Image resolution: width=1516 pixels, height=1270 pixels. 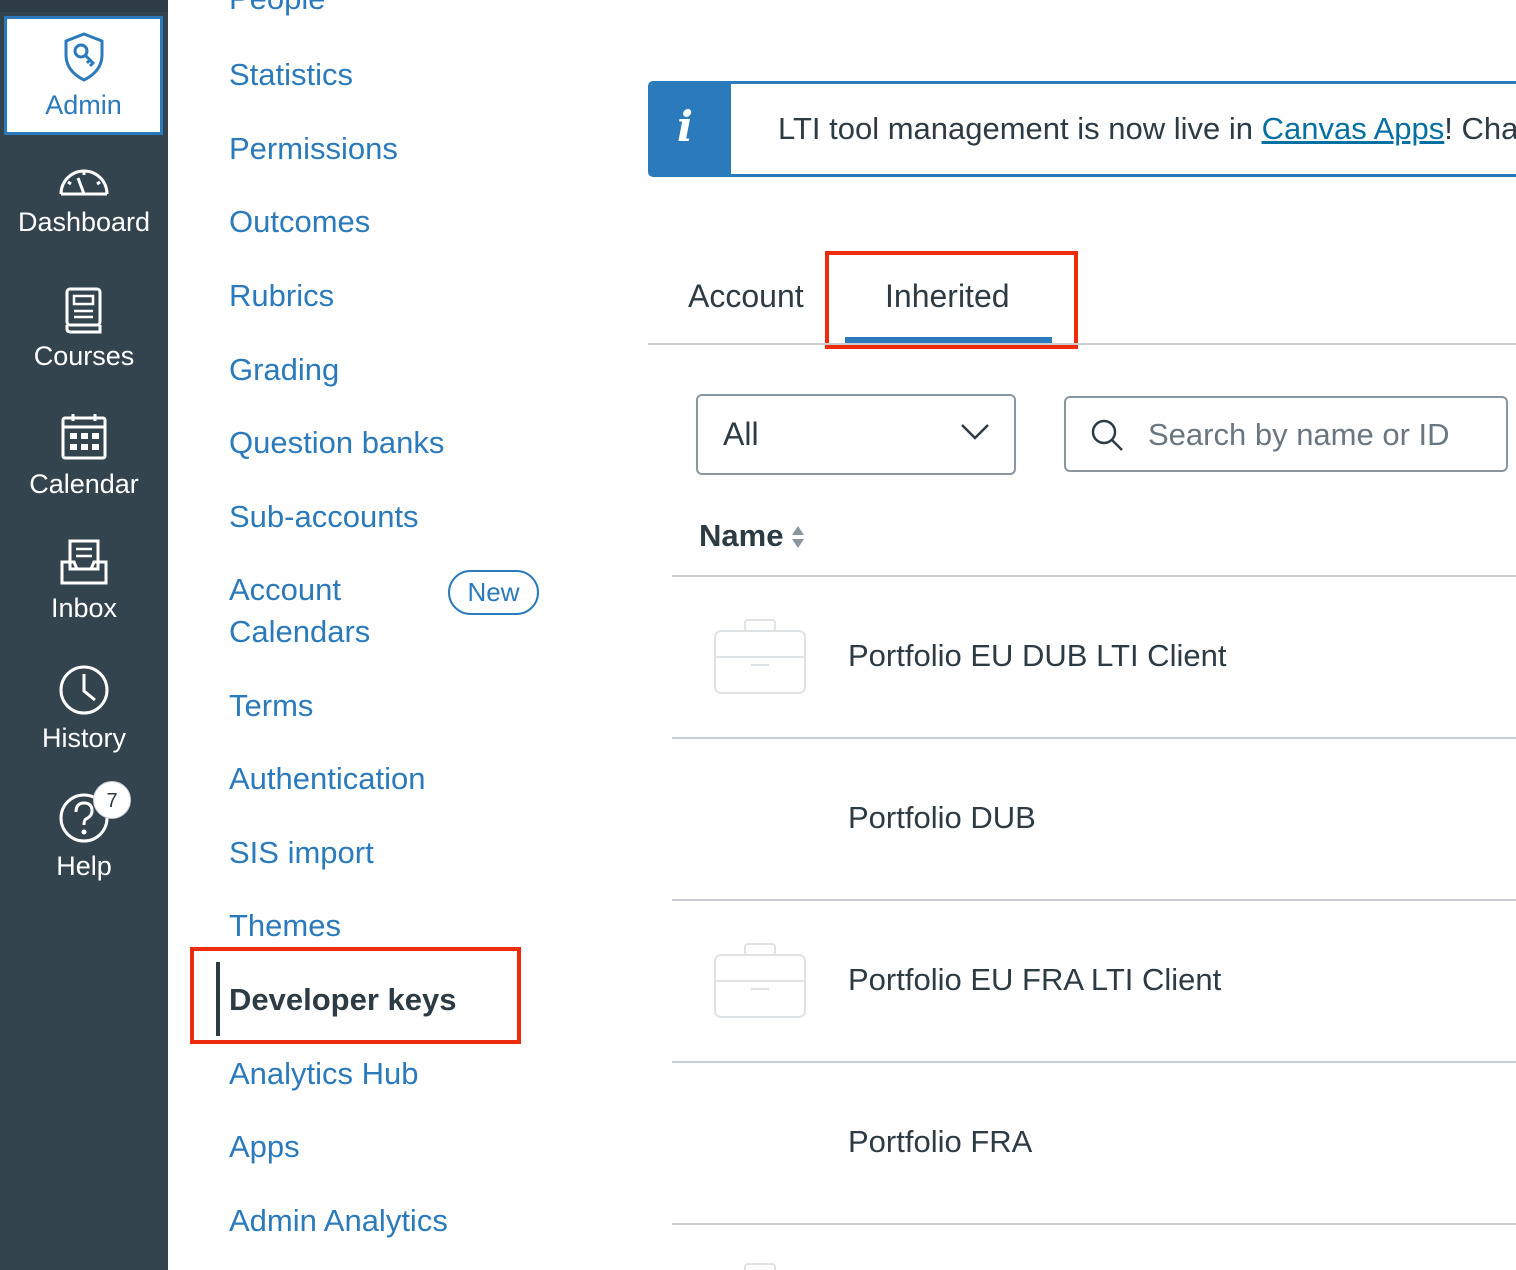 I want to click on help-notification-badge: 7, so click(x=112, y=800).